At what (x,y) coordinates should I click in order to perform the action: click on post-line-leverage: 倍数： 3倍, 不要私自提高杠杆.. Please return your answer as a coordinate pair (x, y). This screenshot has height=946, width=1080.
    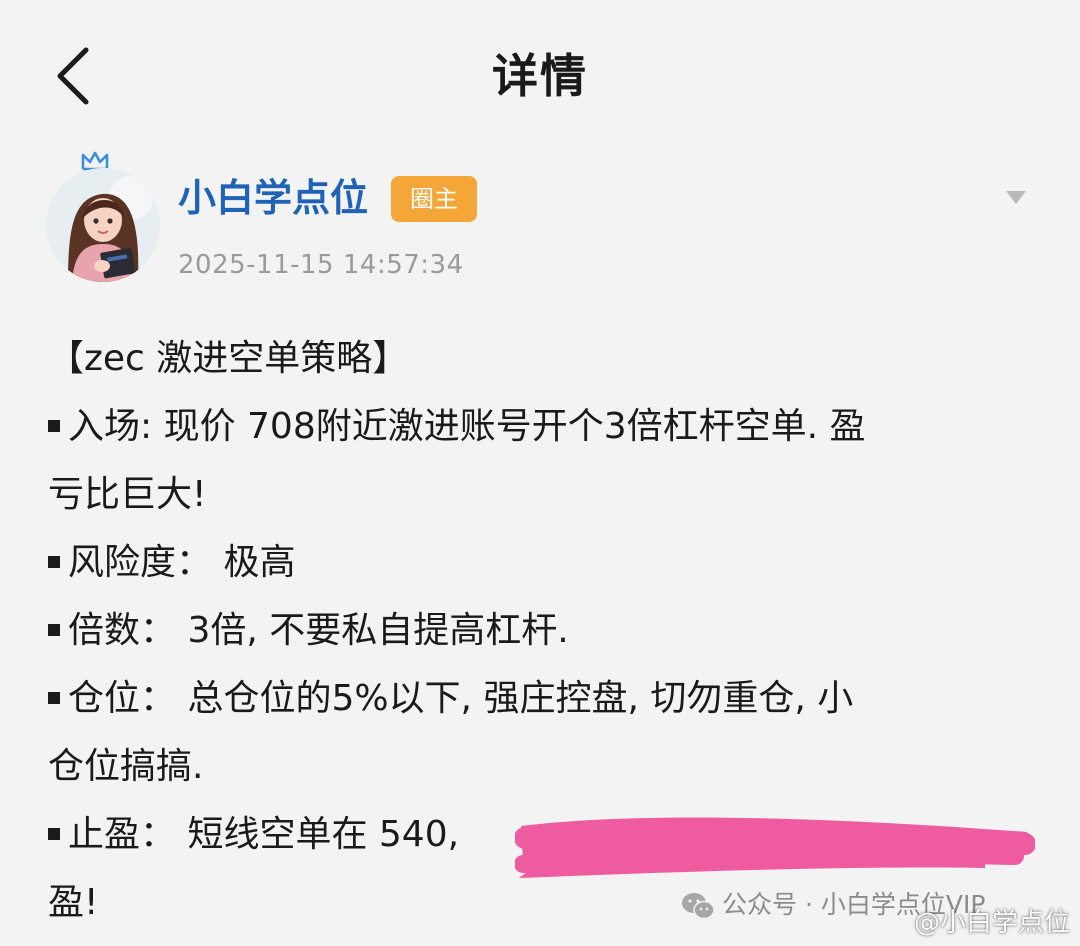
    Looking at the image, I should click on (543, 631).